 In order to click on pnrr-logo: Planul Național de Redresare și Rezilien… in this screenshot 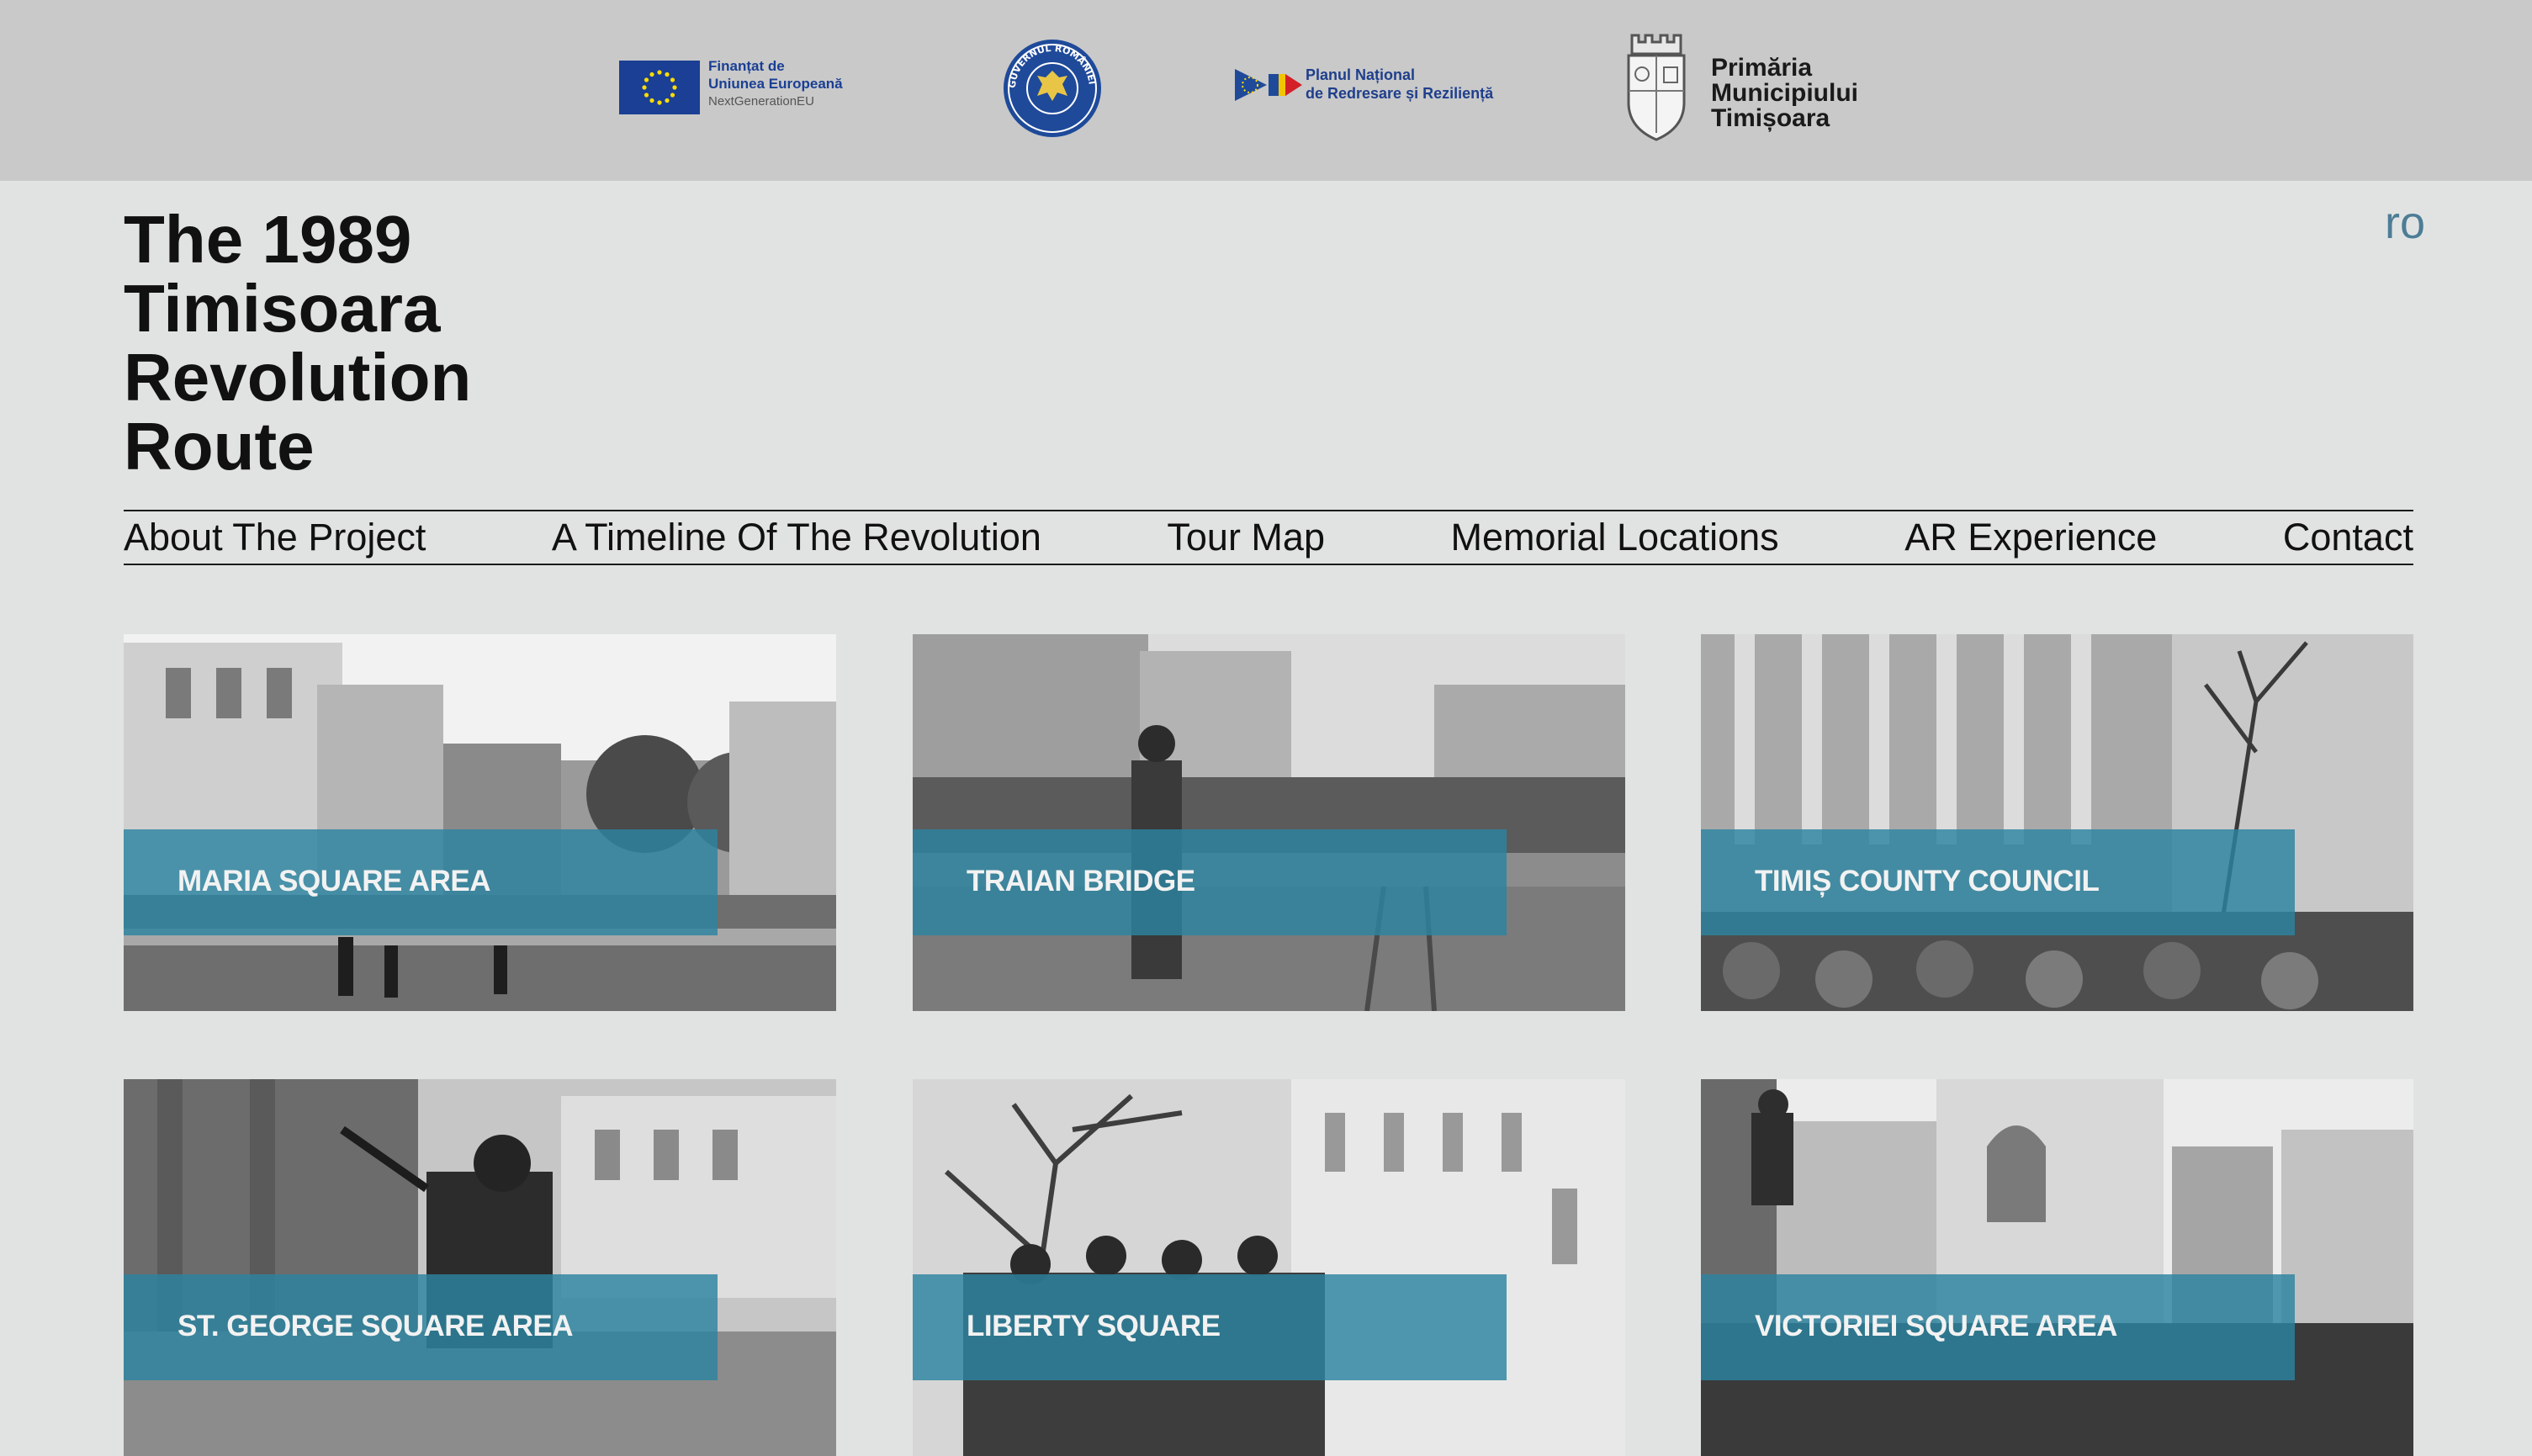, I will do `click(1369, 87)`.